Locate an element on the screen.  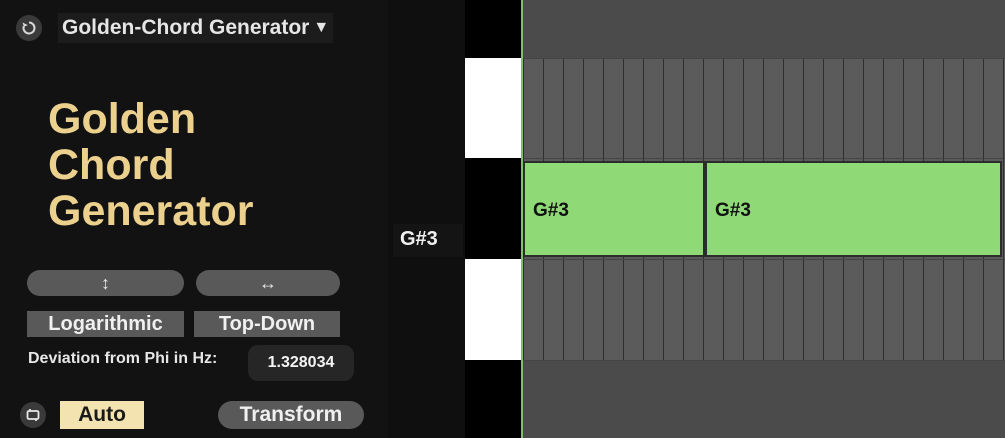
preset-name: Golden-Chord Generator is located at coordinates (186, 27).